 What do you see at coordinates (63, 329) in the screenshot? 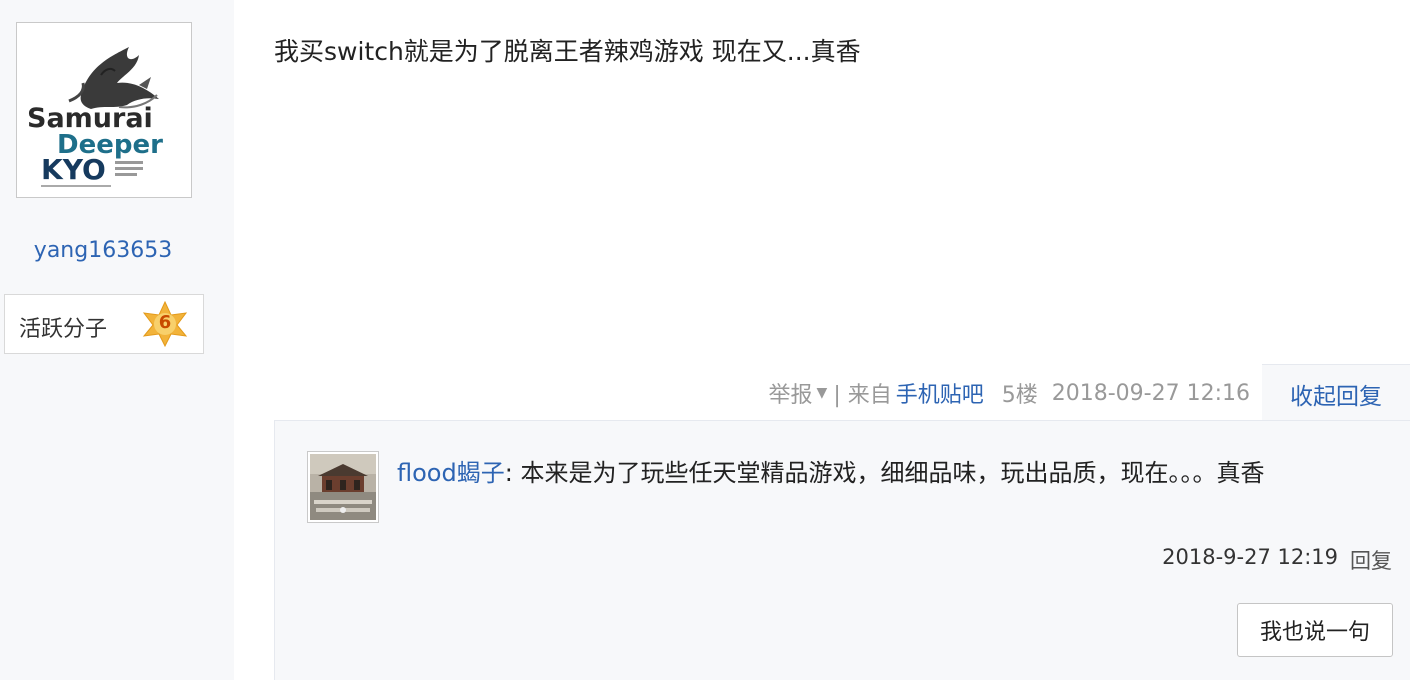
I see `level-title: 活跃分子` at bounding box center [63, 329].